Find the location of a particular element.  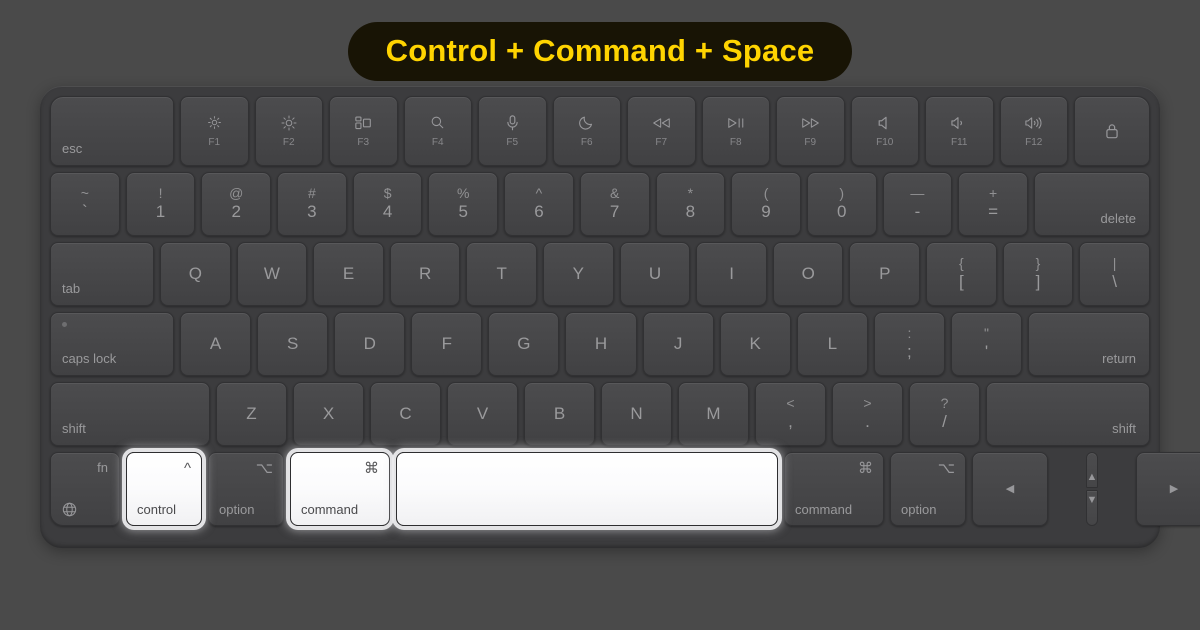

command-icon: ⌘ is located at coordinates (371, 468).